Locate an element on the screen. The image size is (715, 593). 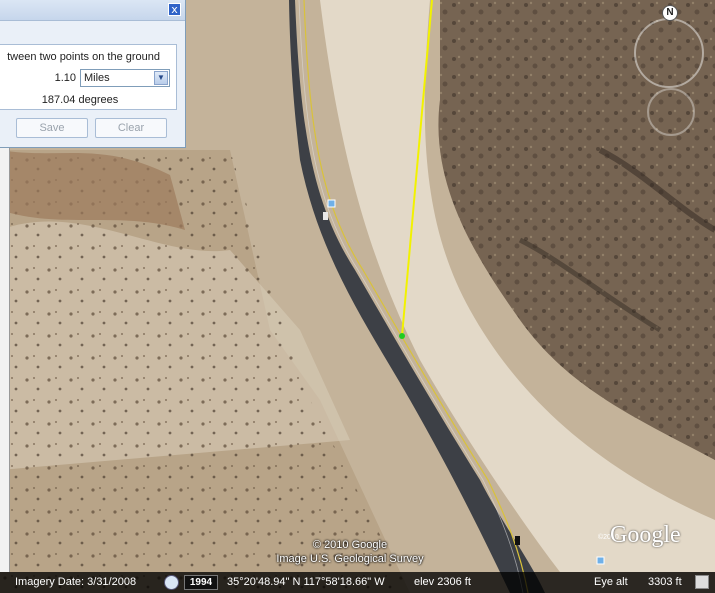
navigation-look-ring is located at coordinates (669, 53).